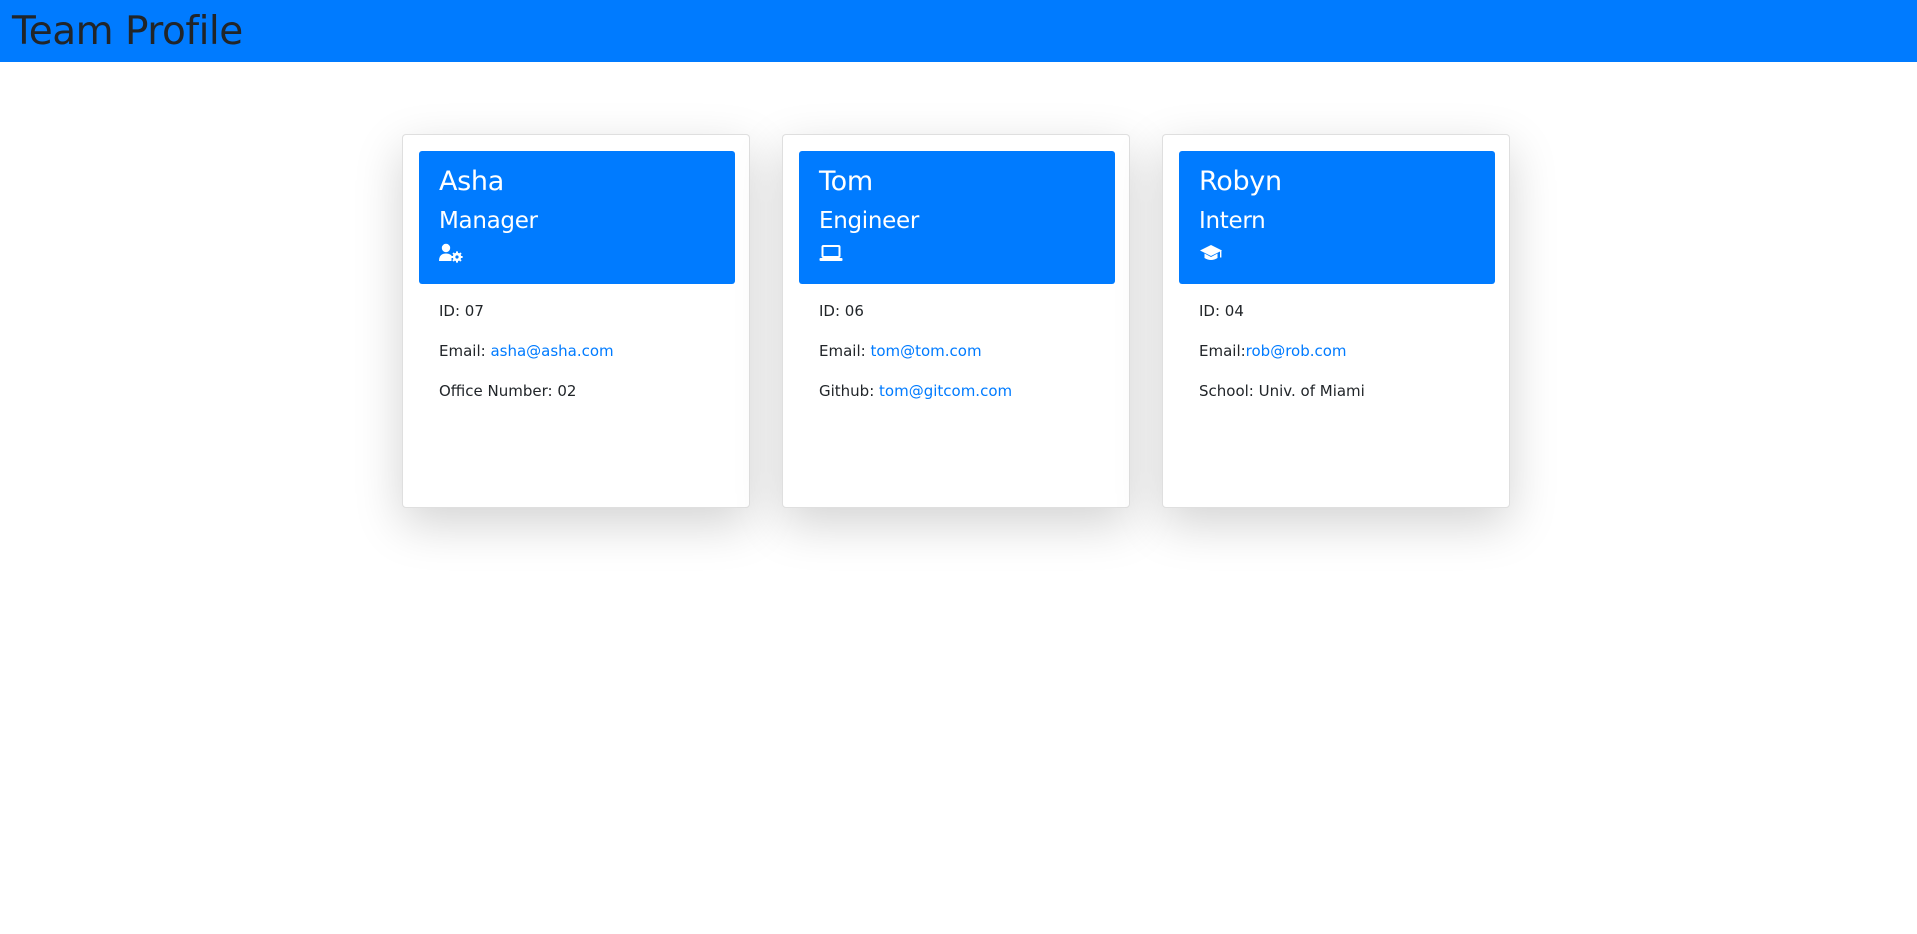  What do you see at coordinates (846, 181) in the screenshot?
I see `employee-name: Tom` at bounding box center [846, 181].